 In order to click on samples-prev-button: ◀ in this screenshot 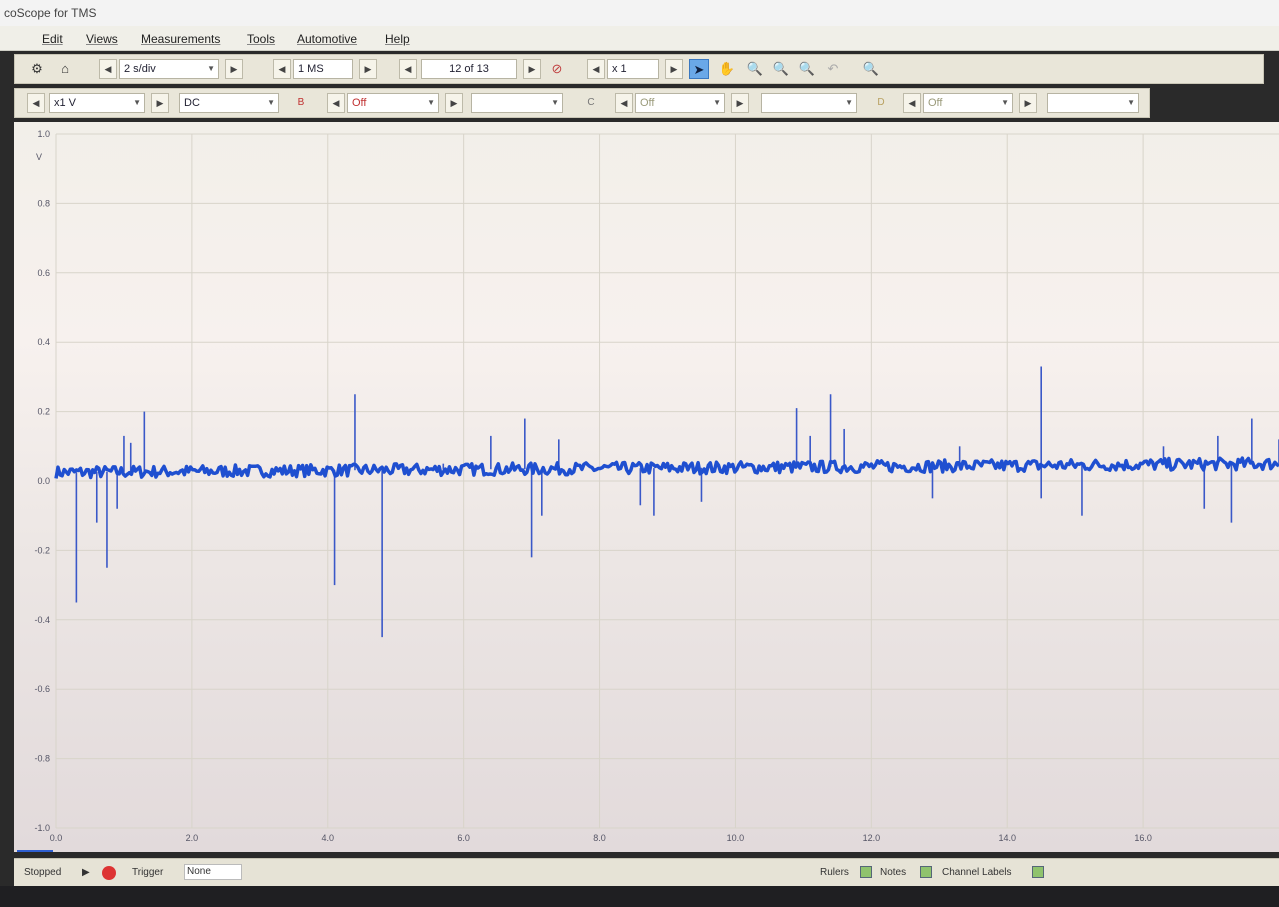, I will do `click(282, 69)`.